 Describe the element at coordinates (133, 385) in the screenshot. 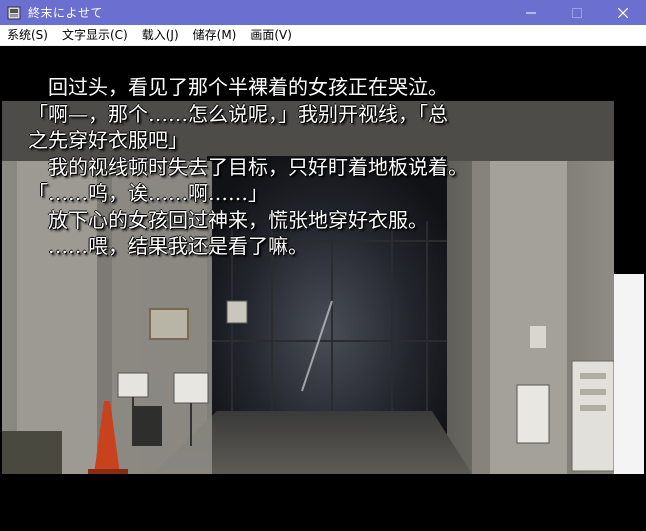

I see `scene-sign-left` at that location.